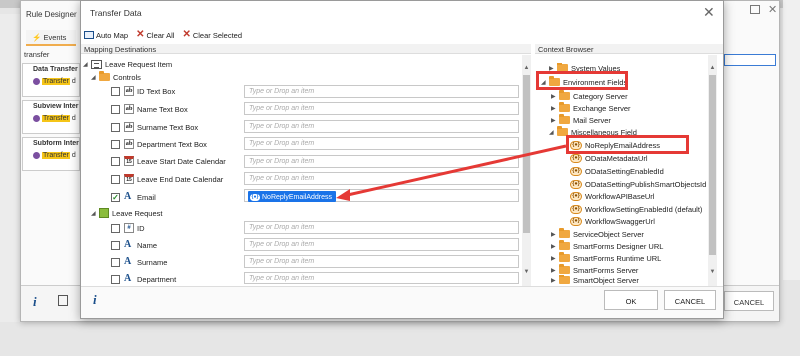 The image size is (800, 356). What do you see at coordinates (95, 300) in the screenshot?
I see `info-icon: i` at bounding box center [95, 300].